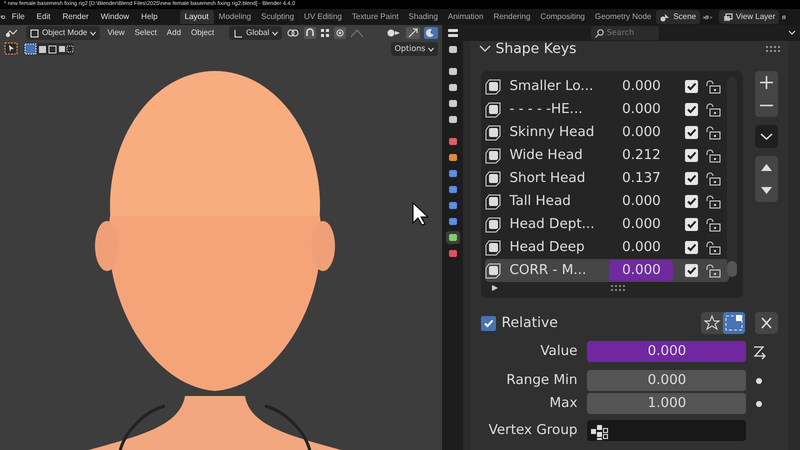  Describe the element at coordinates (340, 33) in the screenshot. I see `proportional-edit-icon` at that location.